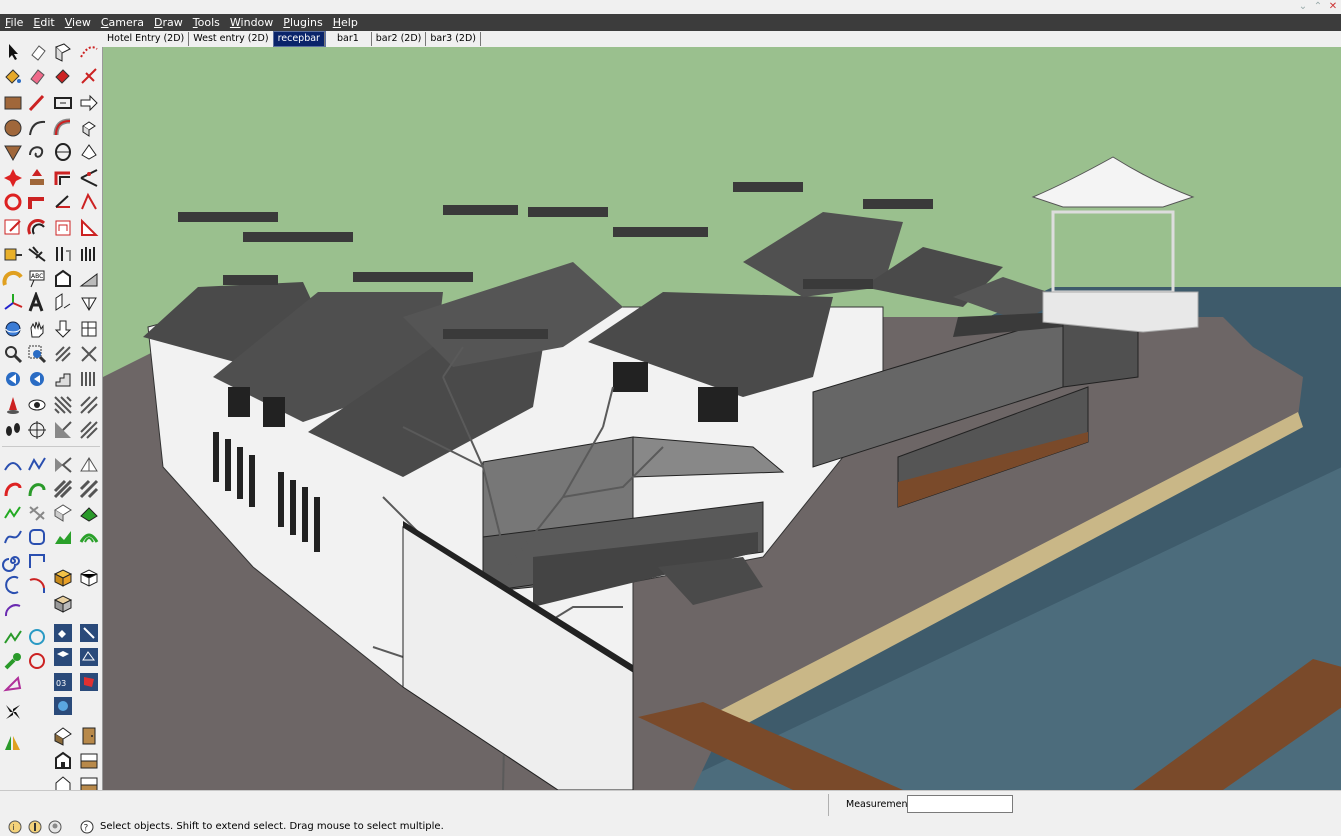 Image resolution: width=1341 pixels, height=836 pixels. What do you see at coordinates (1303, 7) in the screenshot?
I see `minimize-icon: ⌄` at bounding box center [1303, 7].